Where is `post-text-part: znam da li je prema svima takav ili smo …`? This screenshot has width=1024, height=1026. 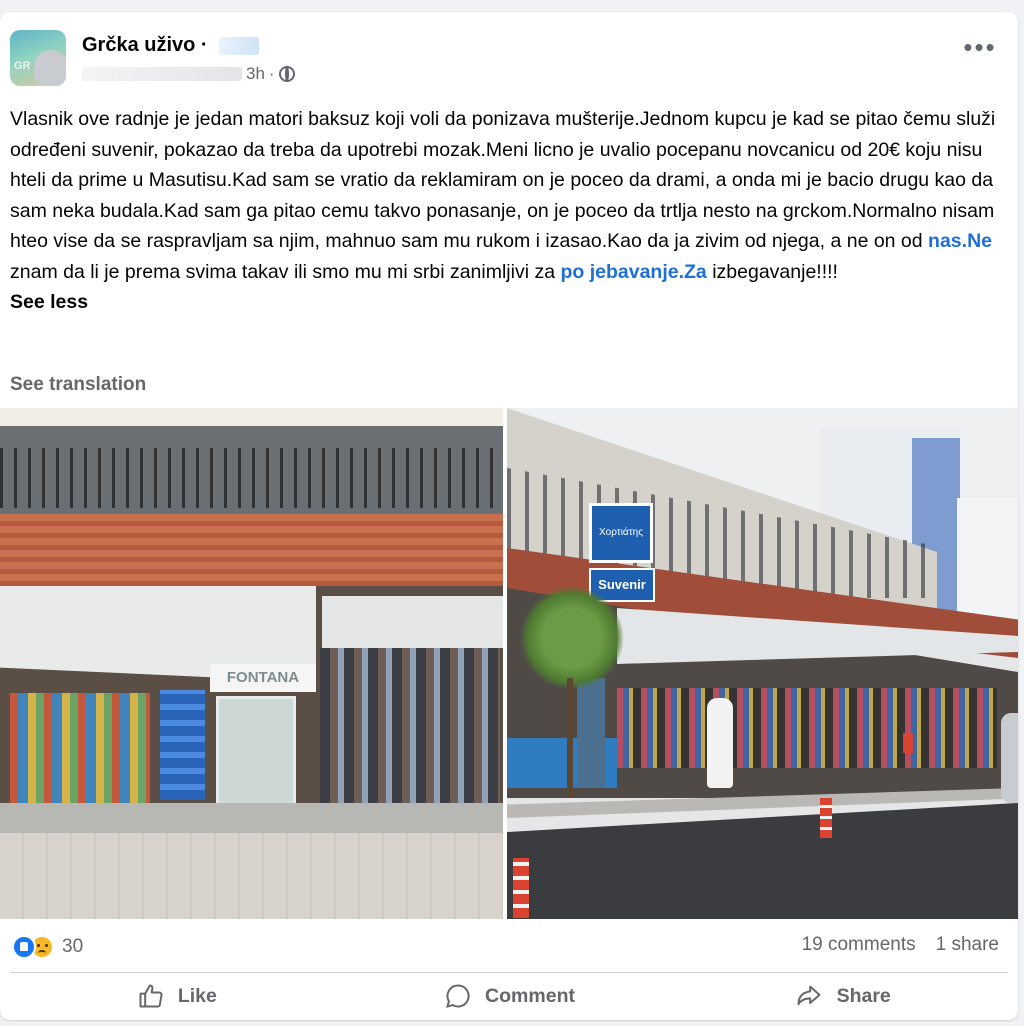 post-text-part: znam da li je prema svima takav ili smo … is located at coordinates (285, 271).